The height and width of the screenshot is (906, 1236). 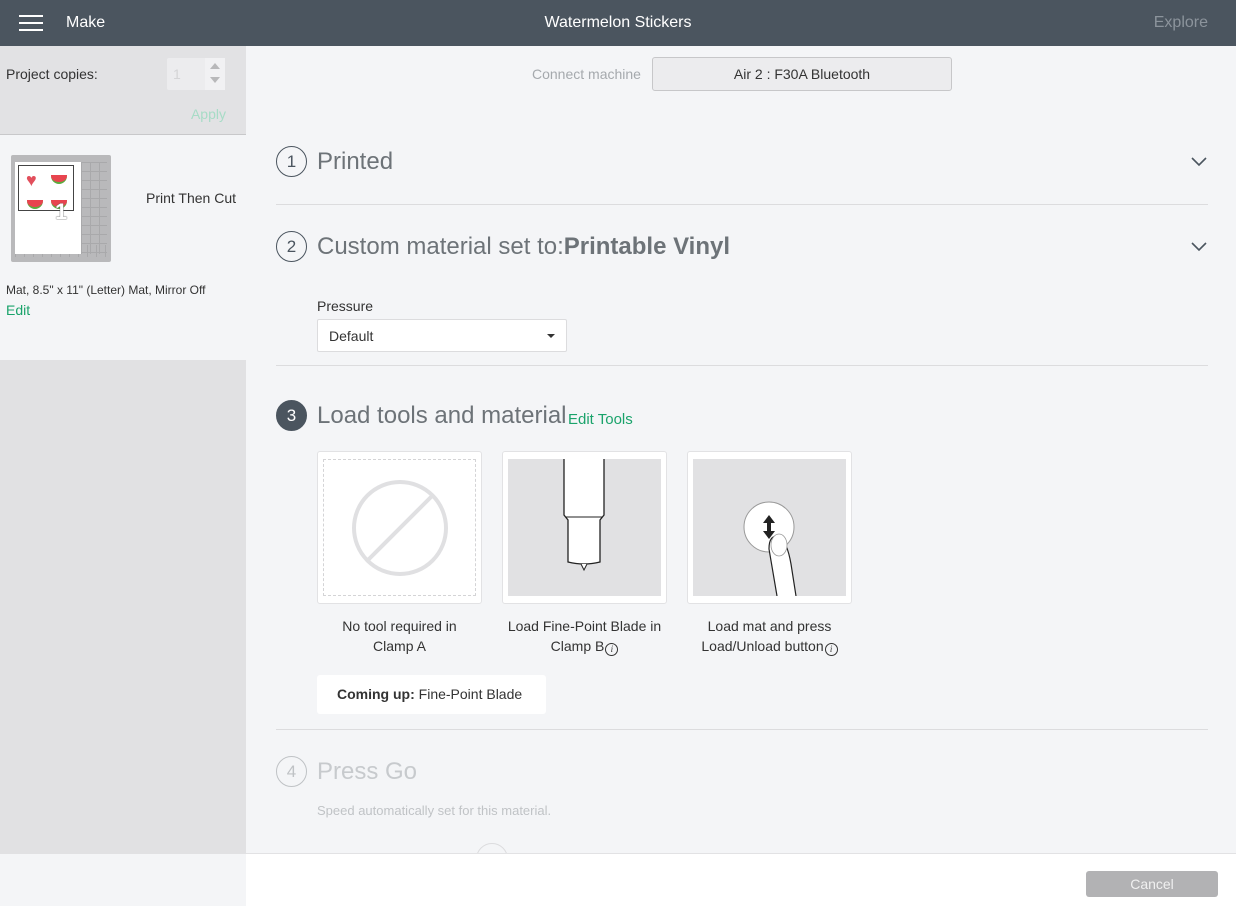 What do you see at coordinates (123, 880) in the screenshot?
I see `sidebar-footer` at bounding box center [123, 880].